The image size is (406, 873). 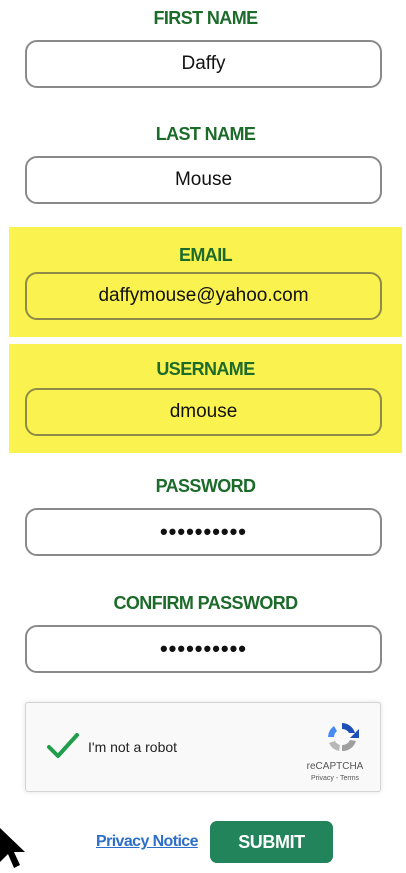 What do you see at coordinates (203, 649) in the screenshot?
I see `confirm-password-input` at bounding box center [203, 649].